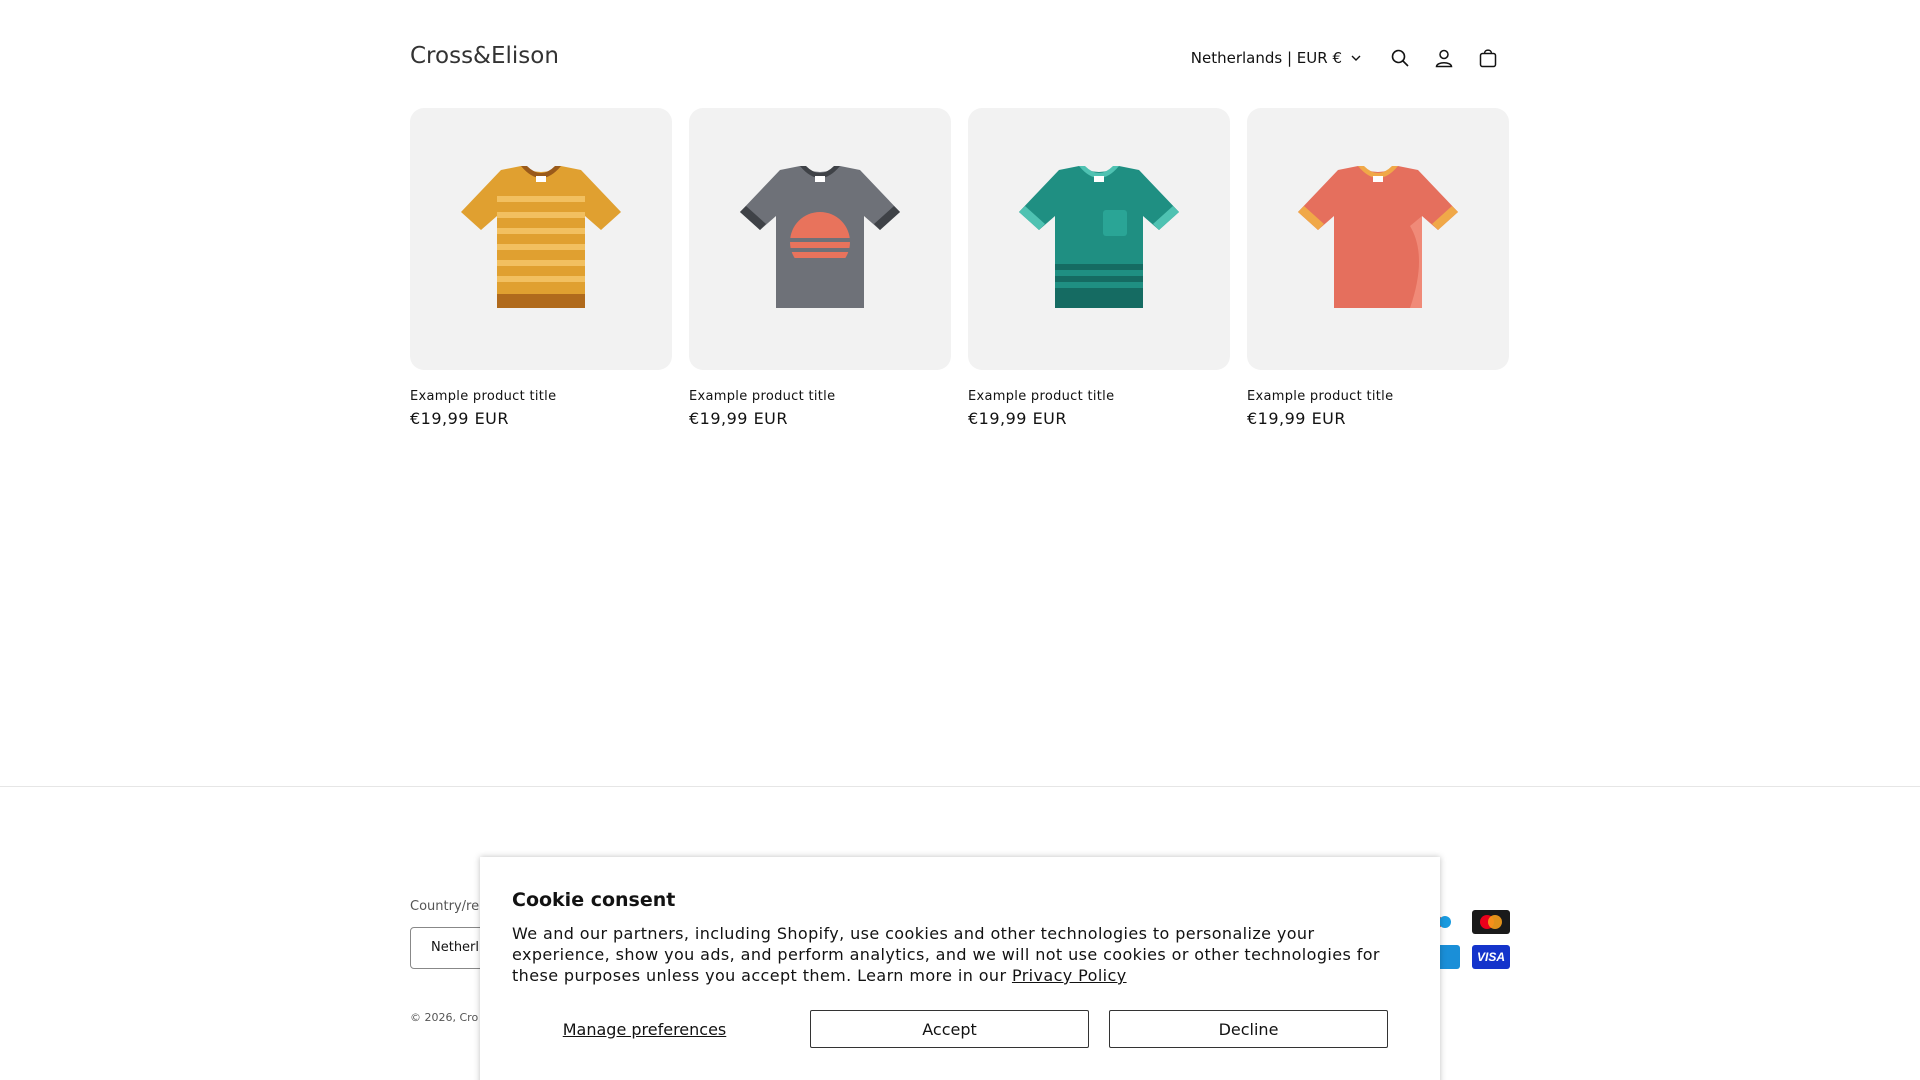 The image size is (1920, 1080). Describe the element at coordinates (1488, 58) in the screenshot. I see `cart-icon` at that location.